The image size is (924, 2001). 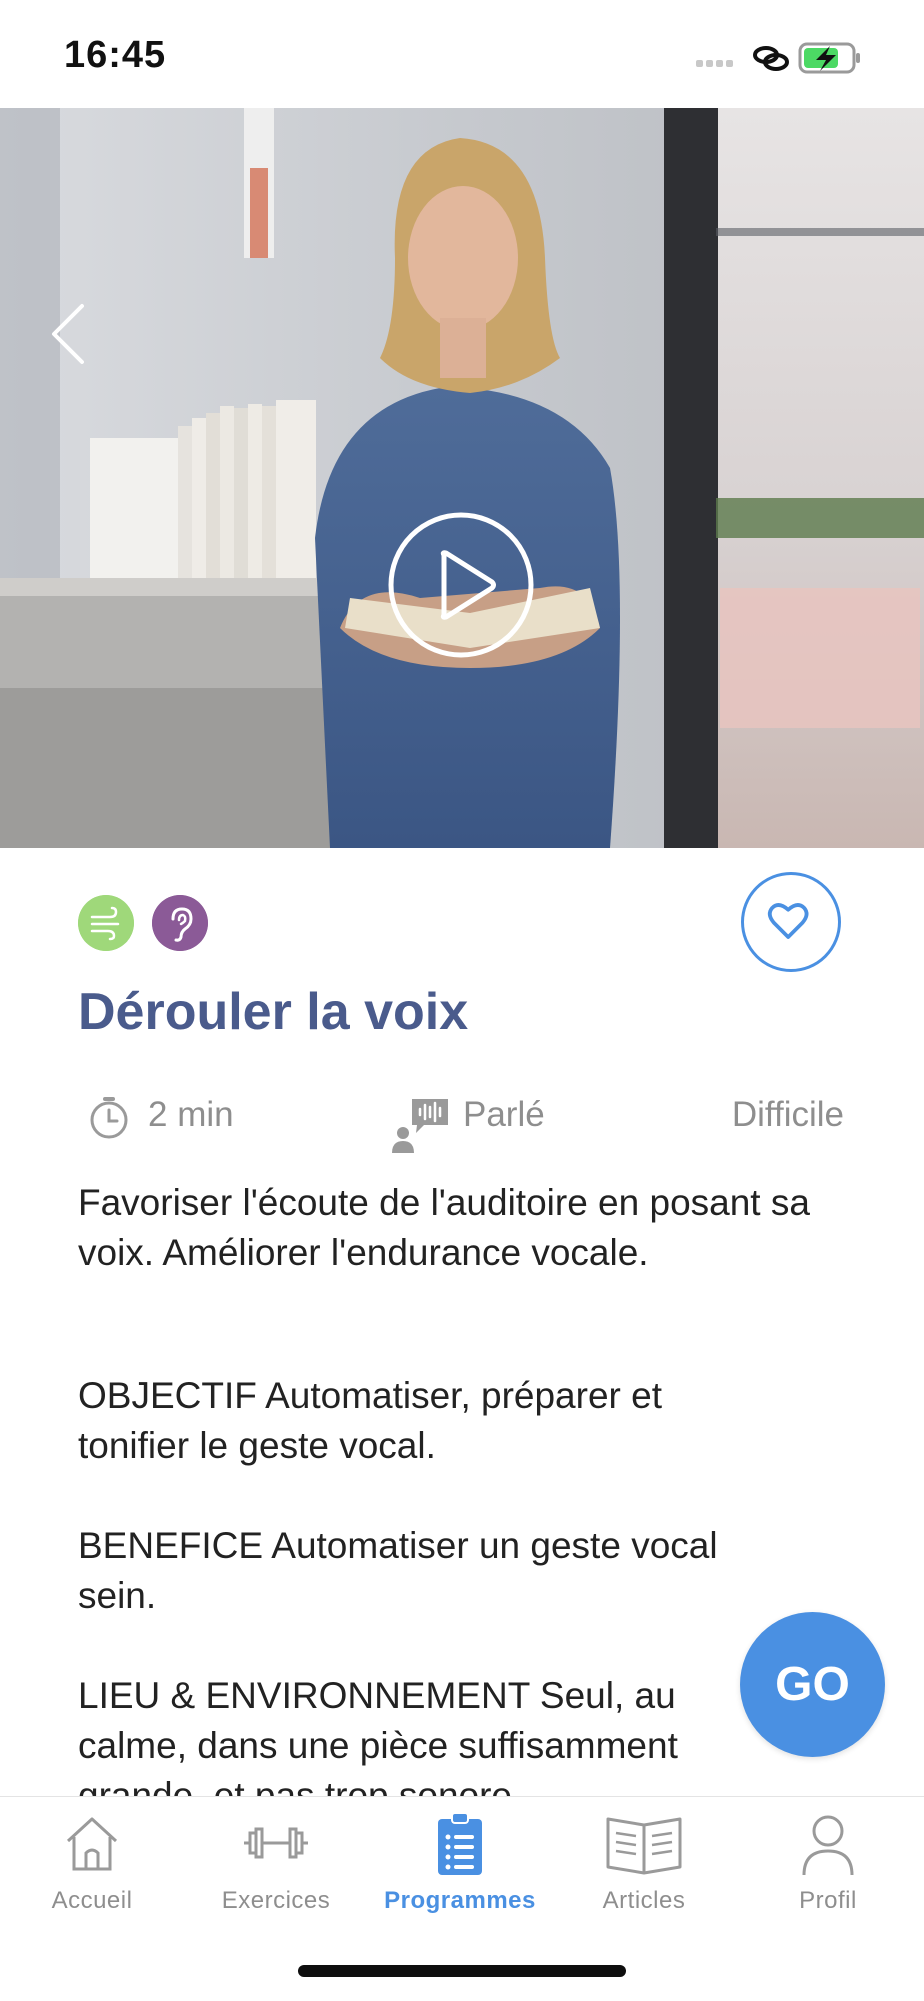 What do you see at coordinates (462, 1971) in the screenshot?
I see `home-indicator` at bounding box center [462, 1971].